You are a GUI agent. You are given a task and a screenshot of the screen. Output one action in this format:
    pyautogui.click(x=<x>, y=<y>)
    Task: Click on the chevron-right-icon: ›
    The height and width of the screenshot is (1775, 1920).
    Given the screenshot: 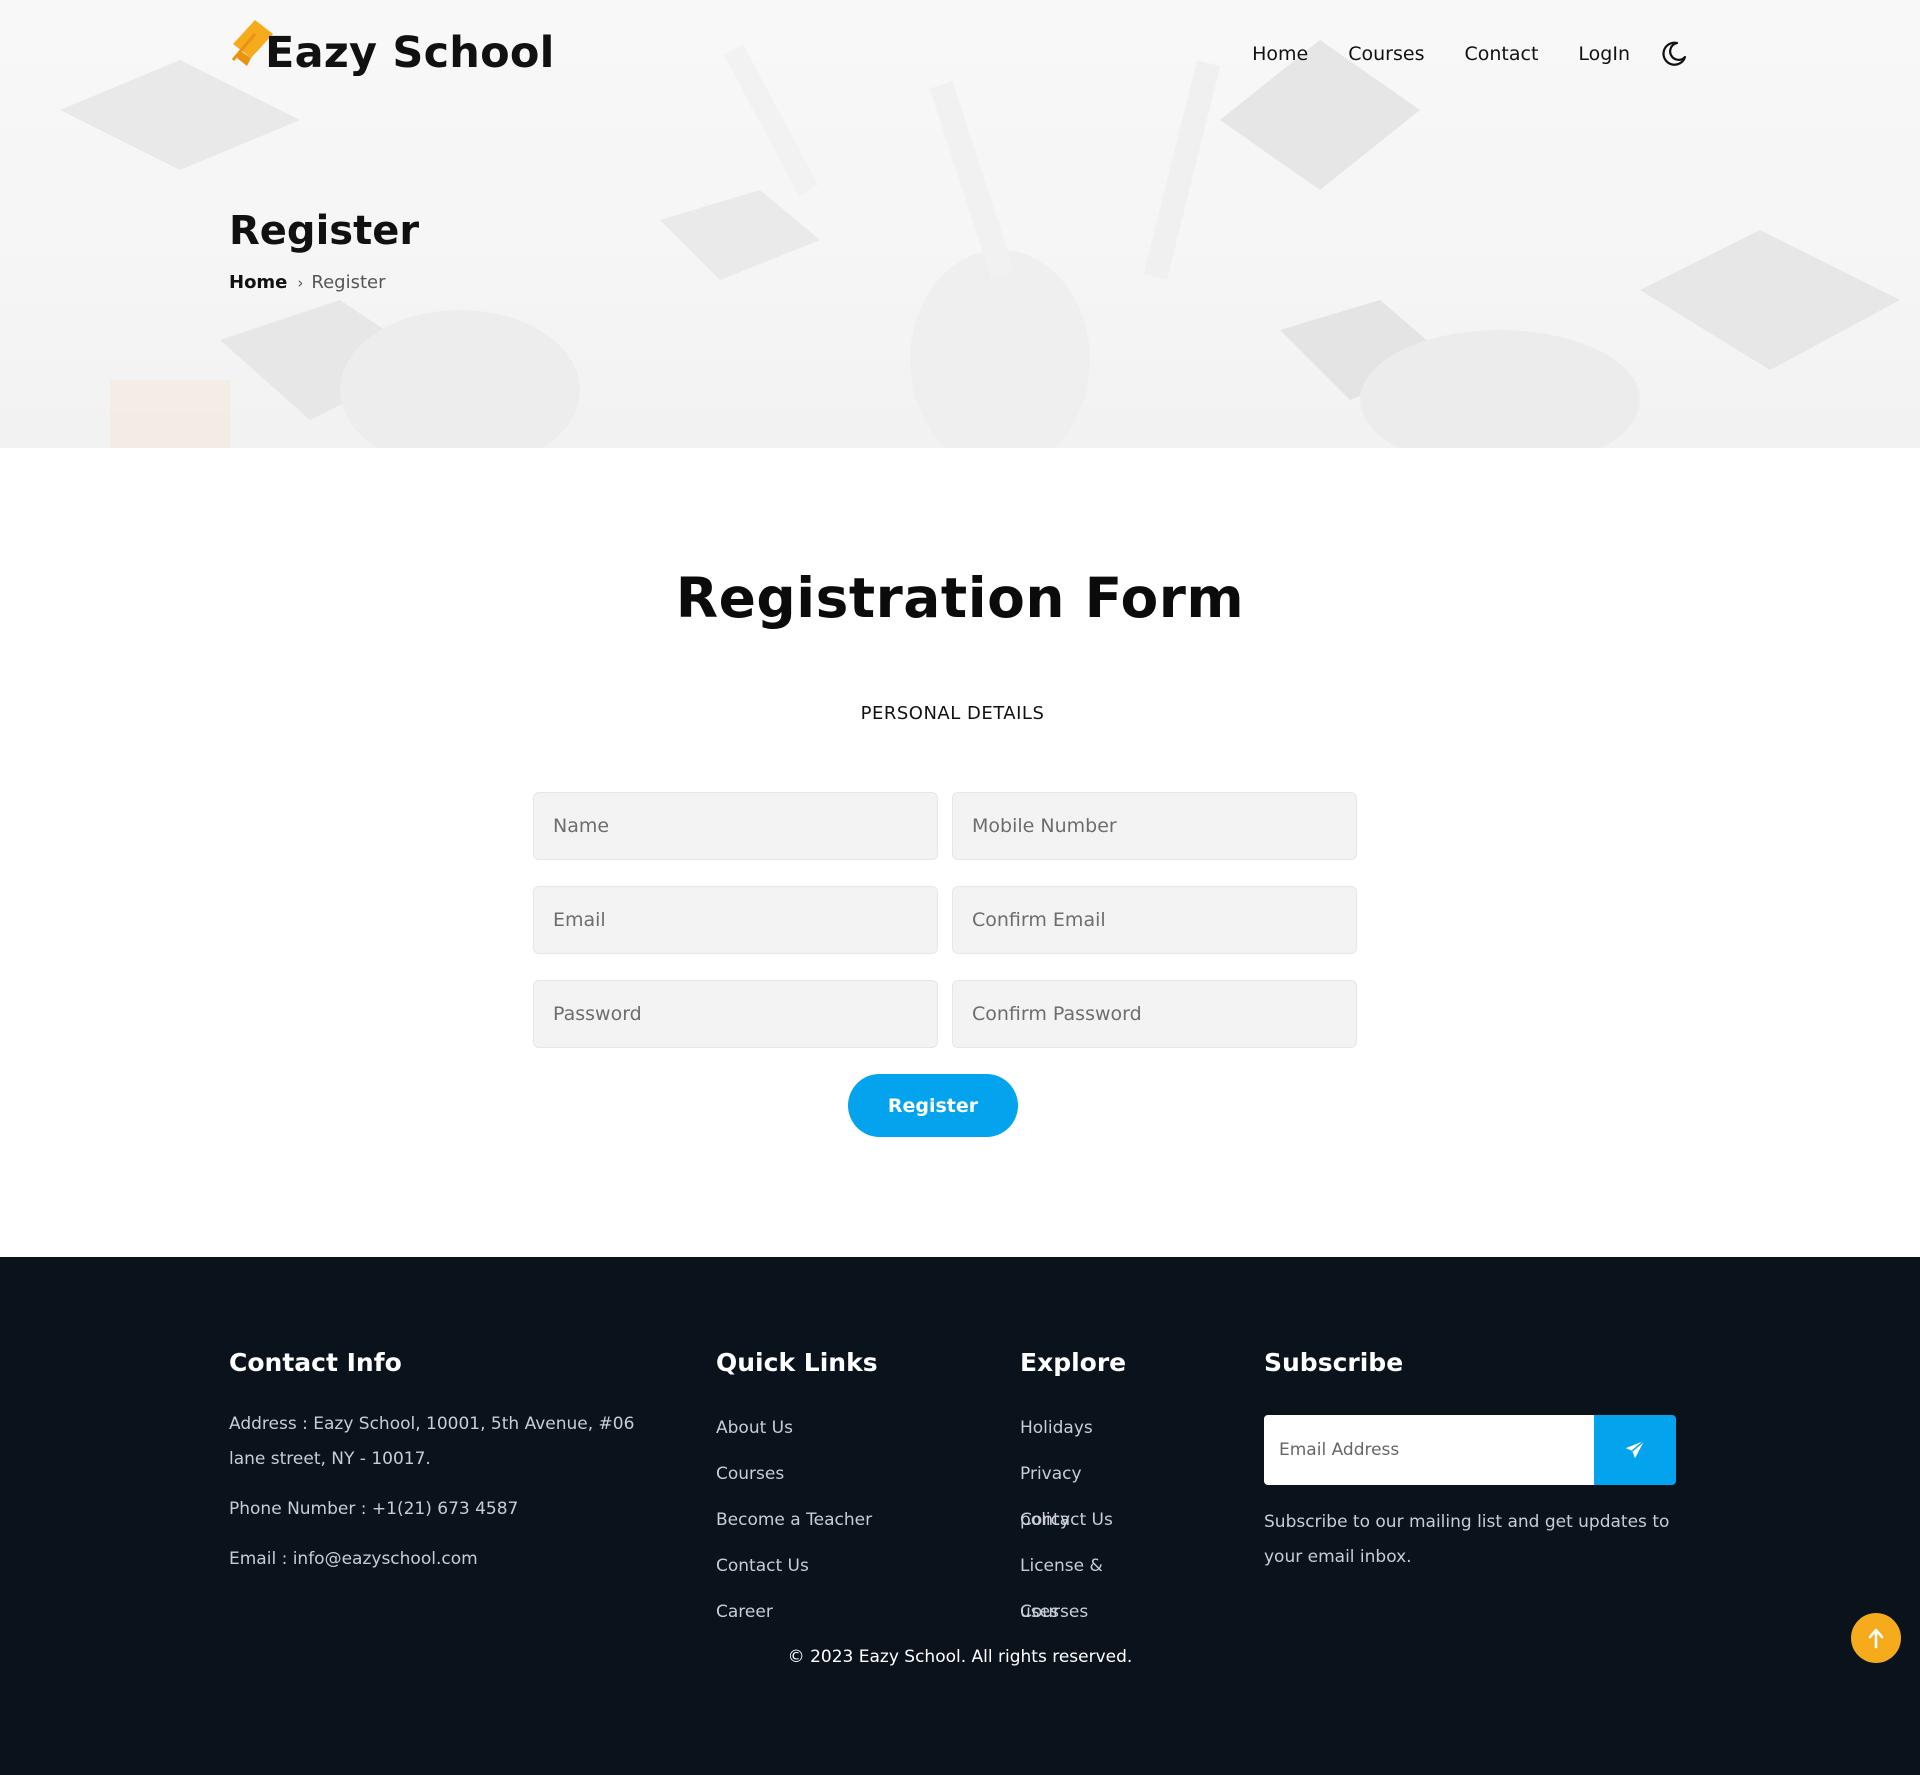 What is the action you would take?
    pyautogui.click(x=300, y=282)
    